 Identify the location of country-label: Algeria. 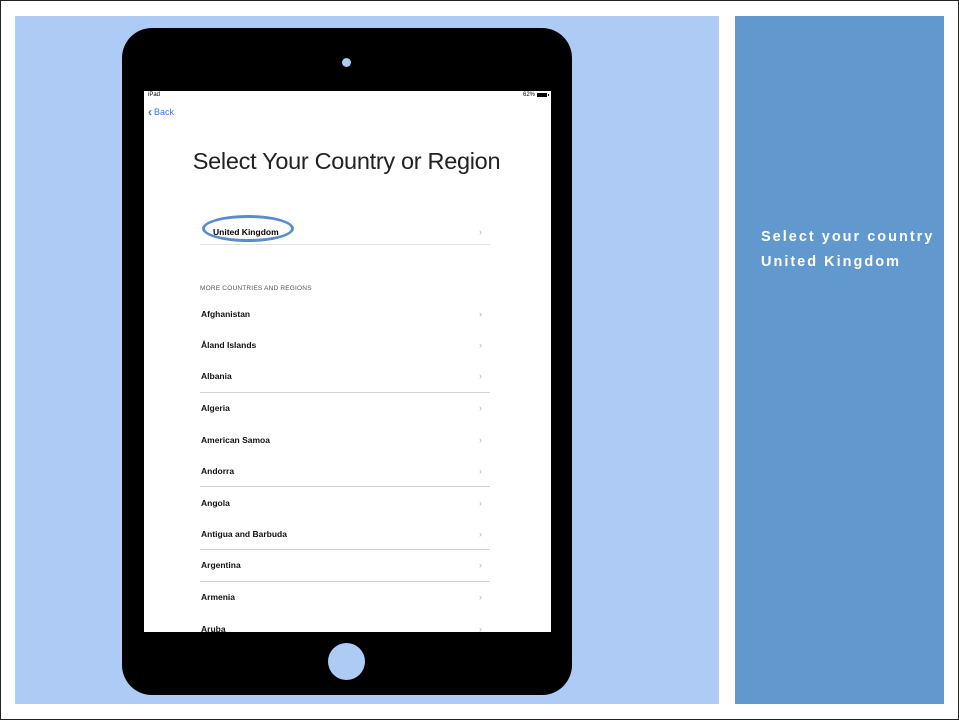
(215, 408).